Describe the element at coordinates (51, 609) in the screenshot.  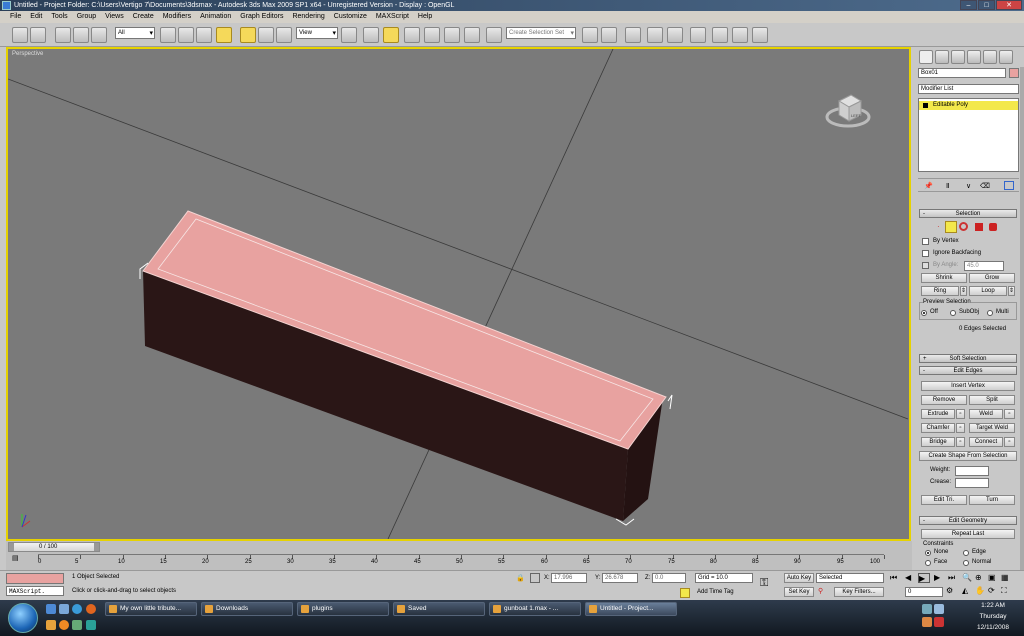
I see `show-desktop-icon` at that location.